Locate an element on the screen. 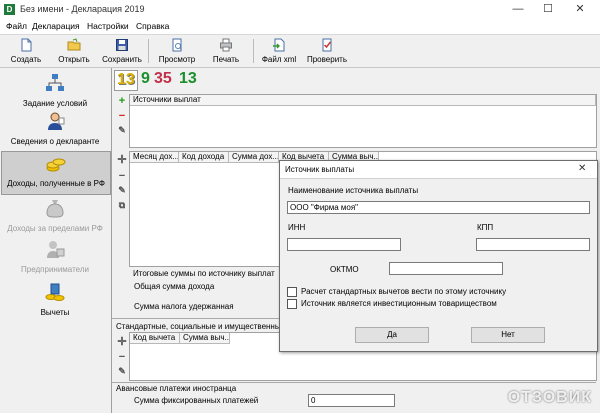 This screenshot has width=600, height=413. edit-income-button: ✎ is located at coordinates (122, 190).